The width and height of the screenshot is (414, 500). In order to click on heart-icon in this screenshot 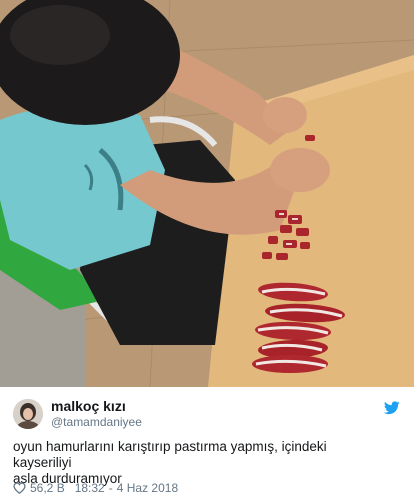, I will do `click(19, 488)`.